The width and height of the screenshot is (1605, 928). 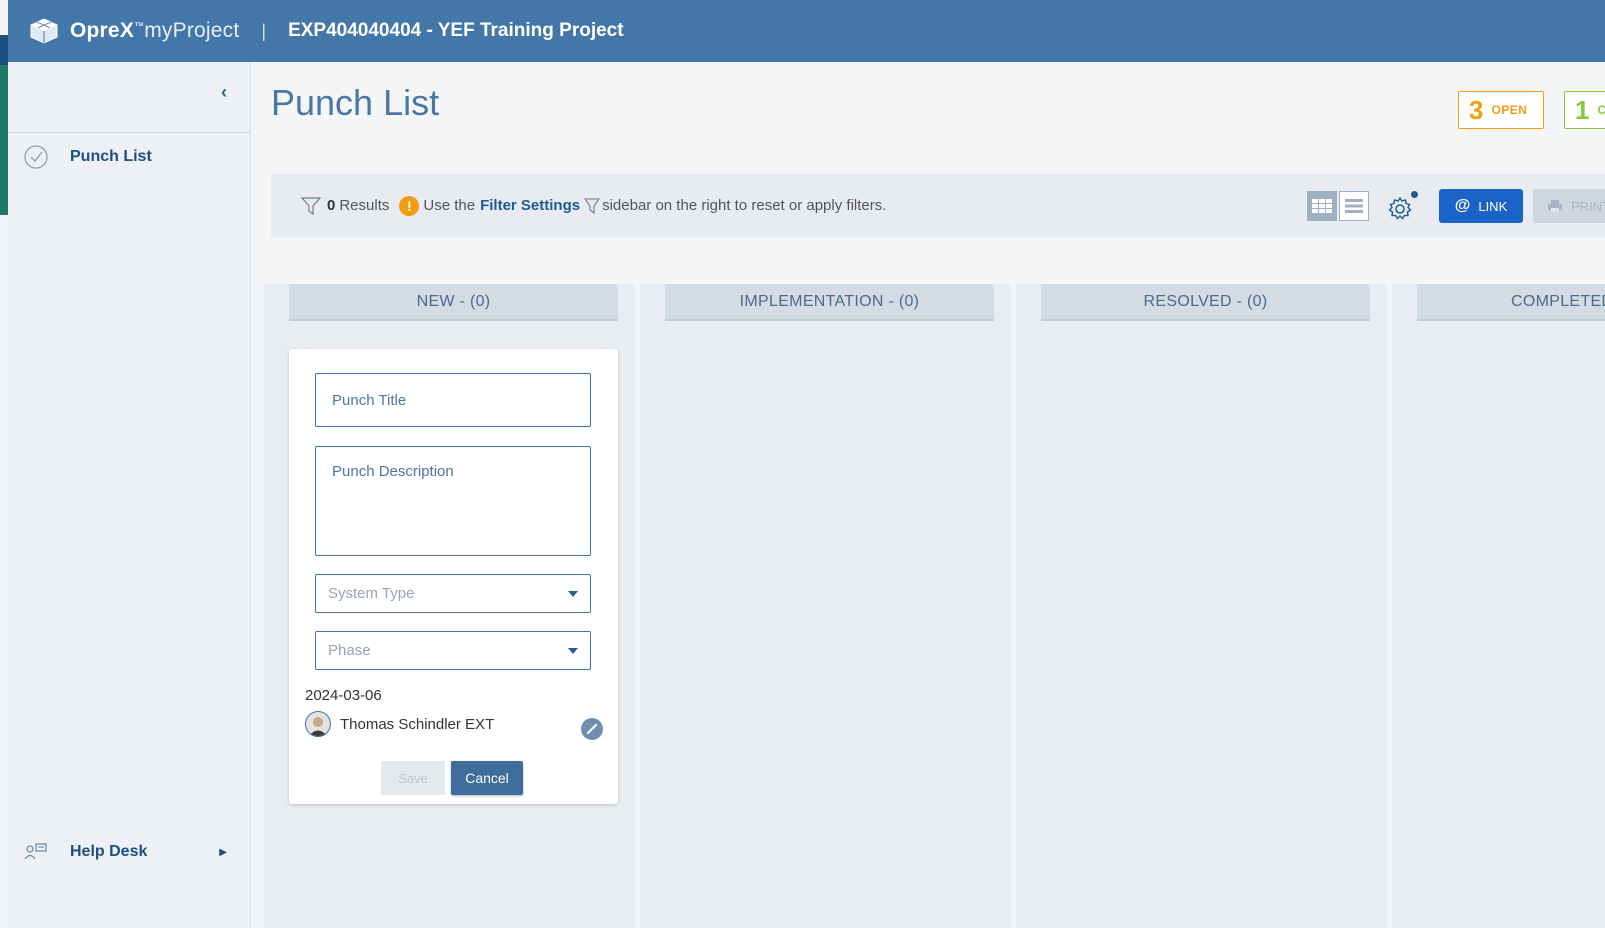 I want to click on closed-count-badge: 1 C, so click(x=1584, y=110).